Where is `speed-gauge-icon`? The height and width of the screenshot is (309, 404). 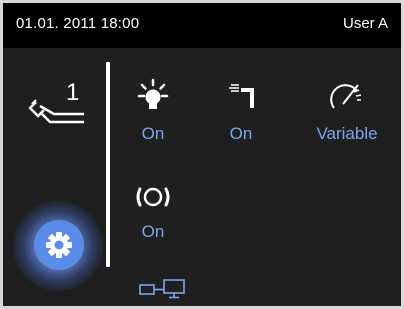 speed-gauge-icon is located at coordinates (346, 96).